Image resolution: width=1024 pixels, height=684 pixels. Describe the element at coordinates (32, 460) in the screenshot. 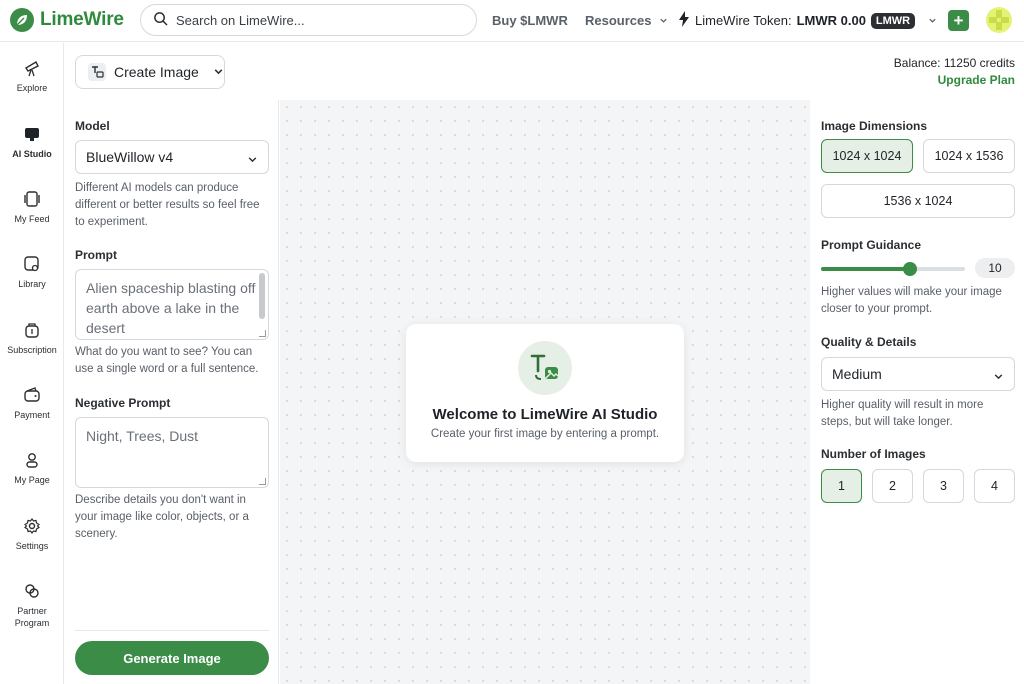

I see `user-icon` at that location.